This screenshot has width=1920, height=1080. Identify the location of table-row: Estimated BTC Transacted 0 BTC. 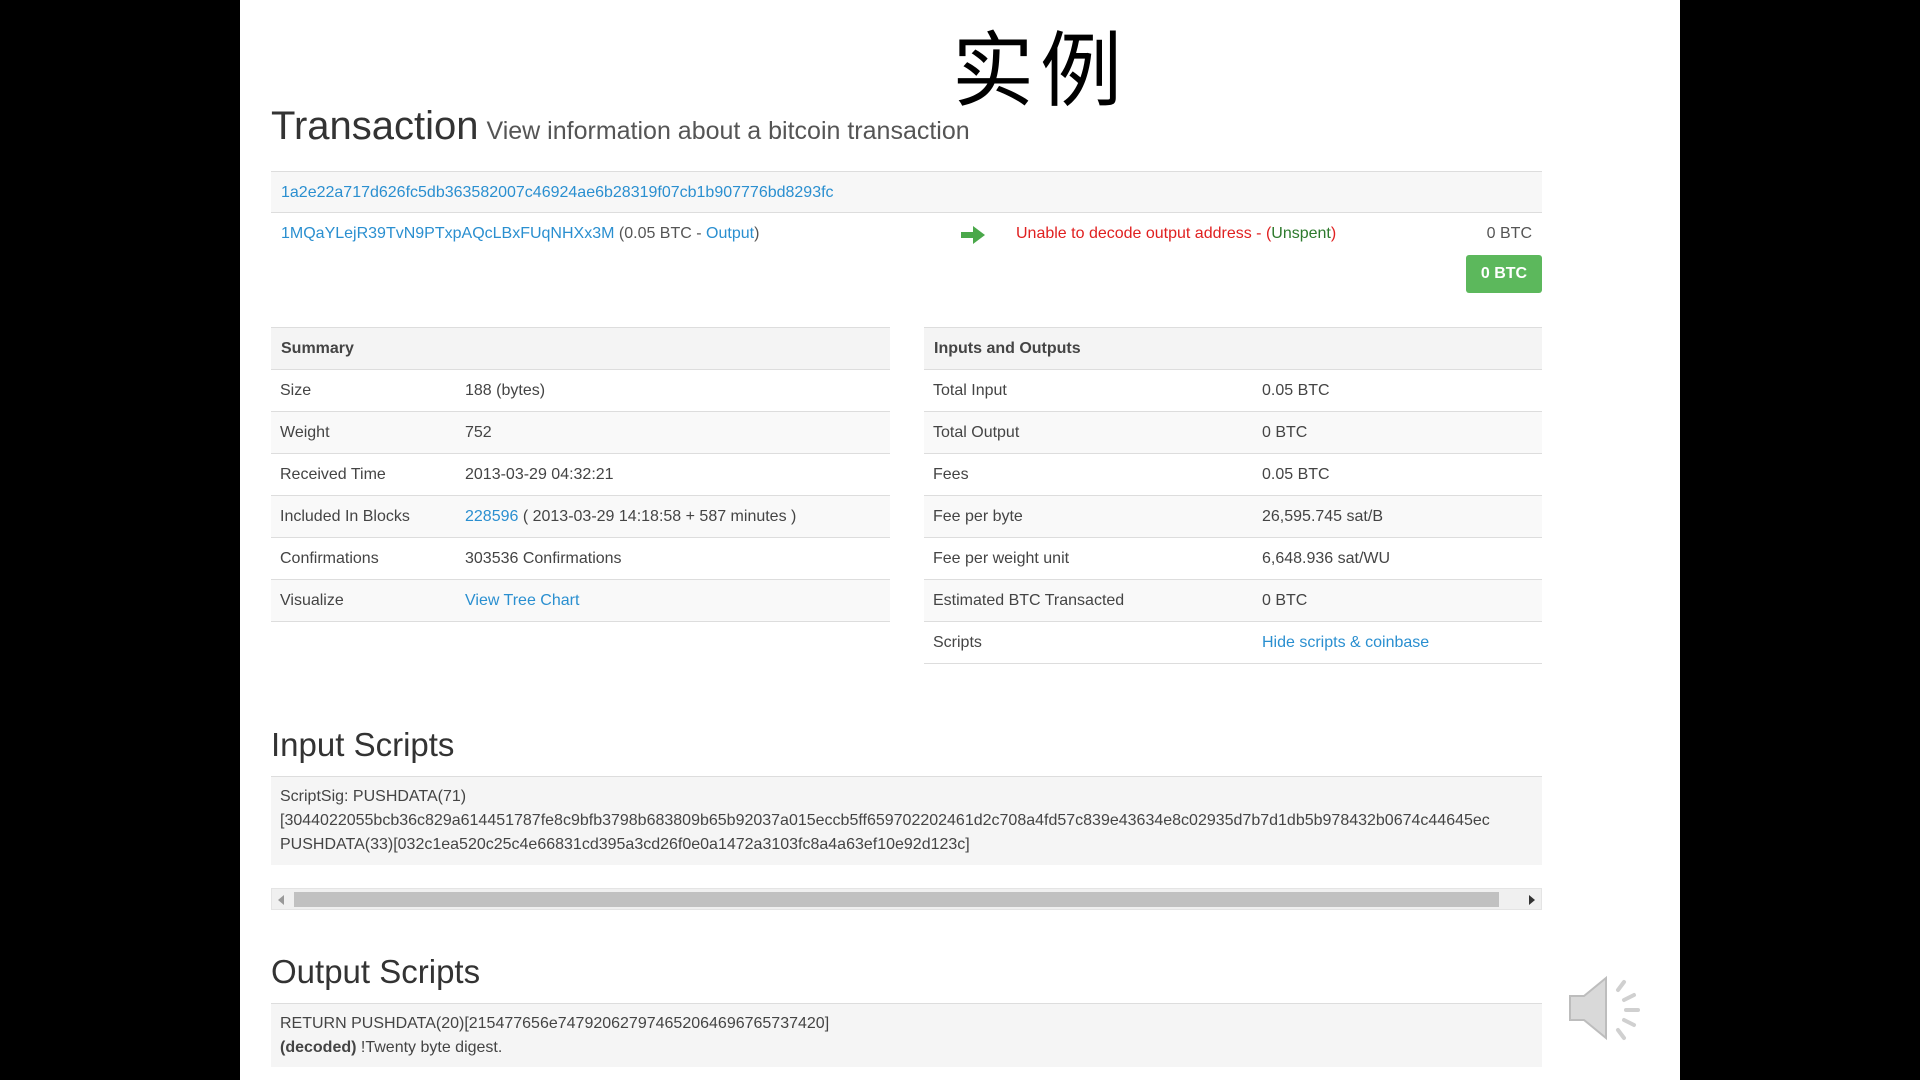
(1233, 600).